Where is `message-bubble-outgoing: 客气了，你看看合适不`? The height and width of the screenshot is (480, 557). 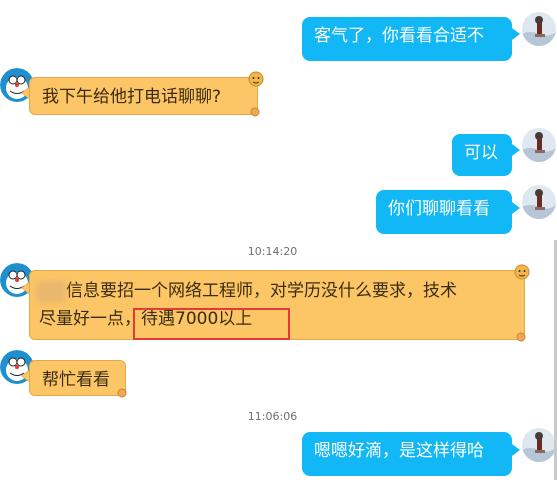 message-bubble-outgoing: 客气了，你看看合适不 is located at coordinates (407, 39).